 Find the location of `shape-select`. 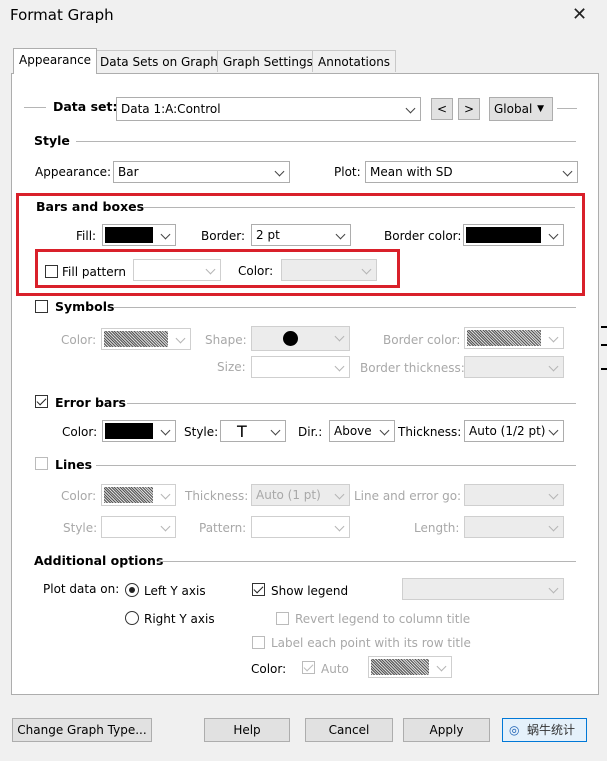

shape-select is located at coordinates (300, 338).